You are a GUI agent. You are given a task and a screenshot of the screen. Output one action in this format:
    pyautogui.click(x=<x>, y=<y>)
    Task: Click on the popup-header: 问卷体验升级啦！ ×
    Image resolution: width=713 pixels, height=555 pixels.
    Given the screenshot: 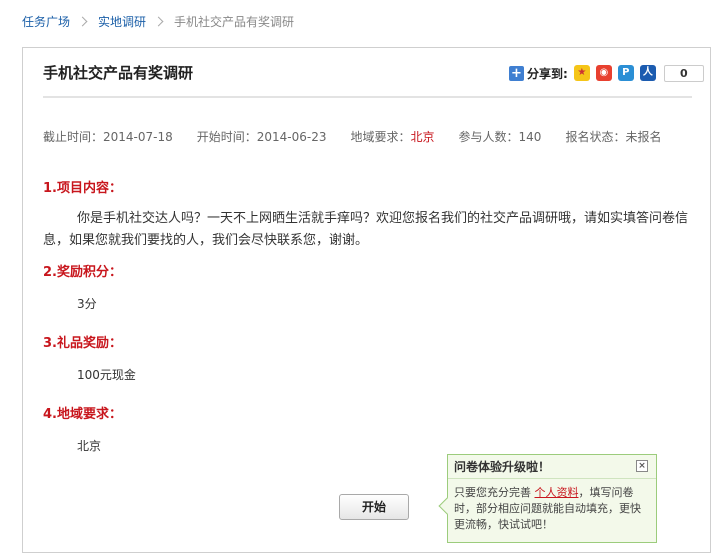 What is the action you would take?
    pyautogui.click(x=552, y=467)
    